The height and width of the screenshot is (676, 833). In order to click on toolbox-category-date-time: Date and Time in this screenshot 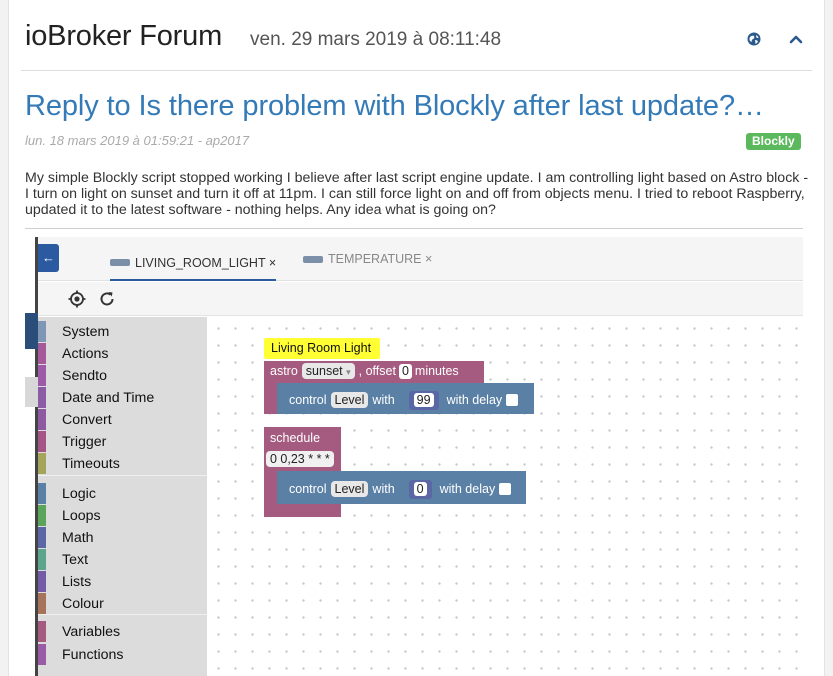, I will do `click(96, 397)`.